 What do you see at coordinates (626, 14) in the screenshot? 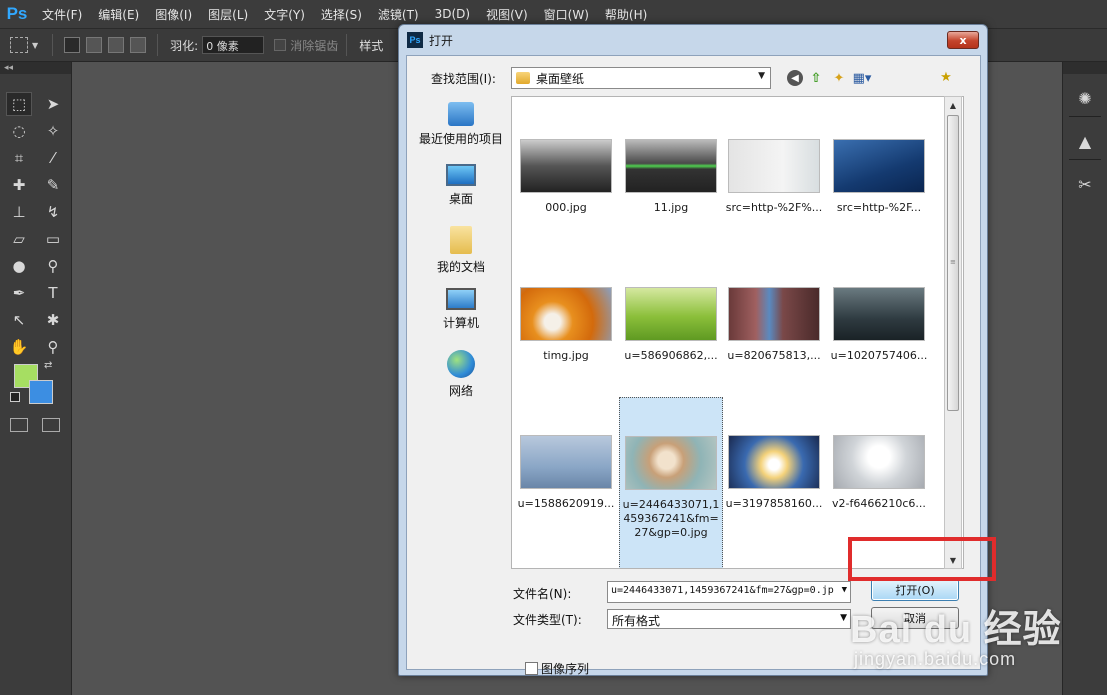
I see `menu-help: 帮助(H)` at bounding box center [626, 14].